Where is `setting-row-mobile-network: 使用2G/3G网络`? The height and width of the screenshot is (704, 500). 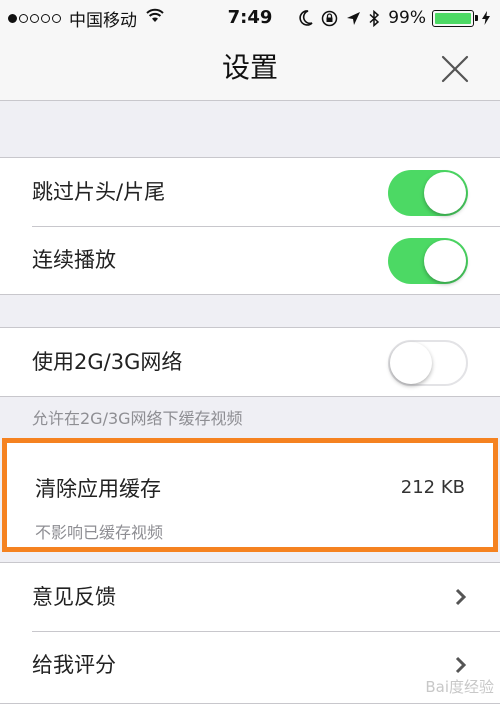 setting-row-mobile-network: 使用2G/3G网络 is located at coordinates (250, 362).